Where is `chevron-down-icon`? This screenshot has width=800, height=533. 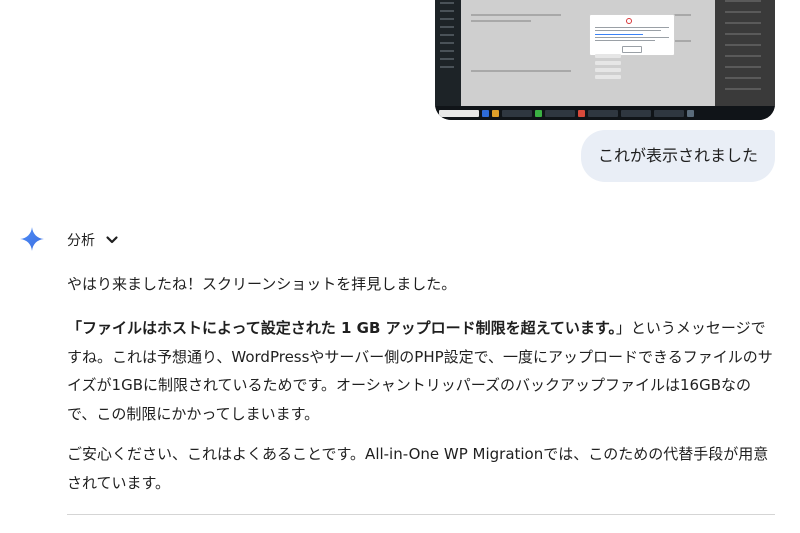 chevron-down-icon is located at coordinates (112, 240).